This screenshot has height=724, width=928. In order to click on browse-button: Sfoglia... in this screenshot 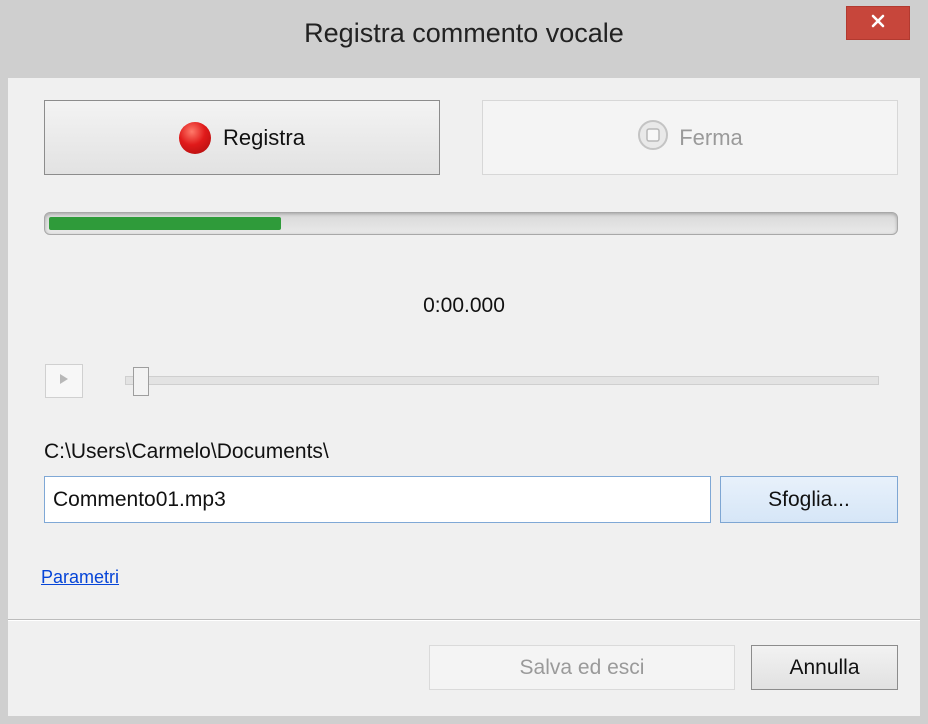, I will do `click(809, 499)`.